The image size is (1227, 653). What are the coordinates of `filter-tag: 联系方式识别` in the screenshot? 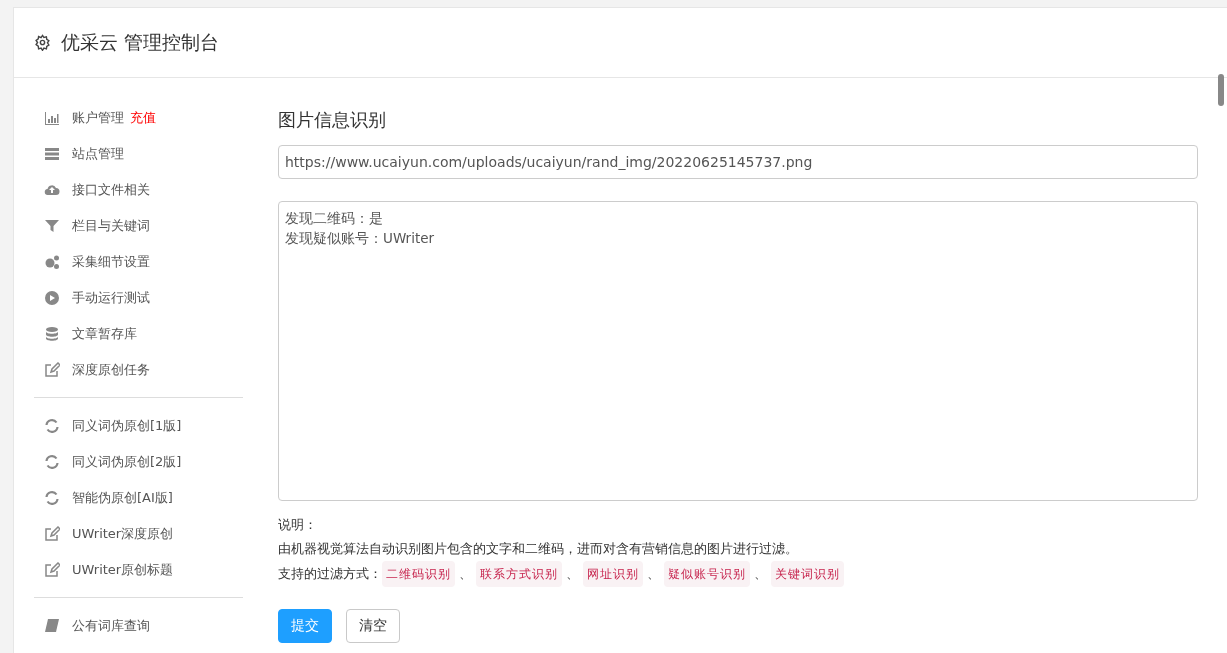 It's located at (519, 574).